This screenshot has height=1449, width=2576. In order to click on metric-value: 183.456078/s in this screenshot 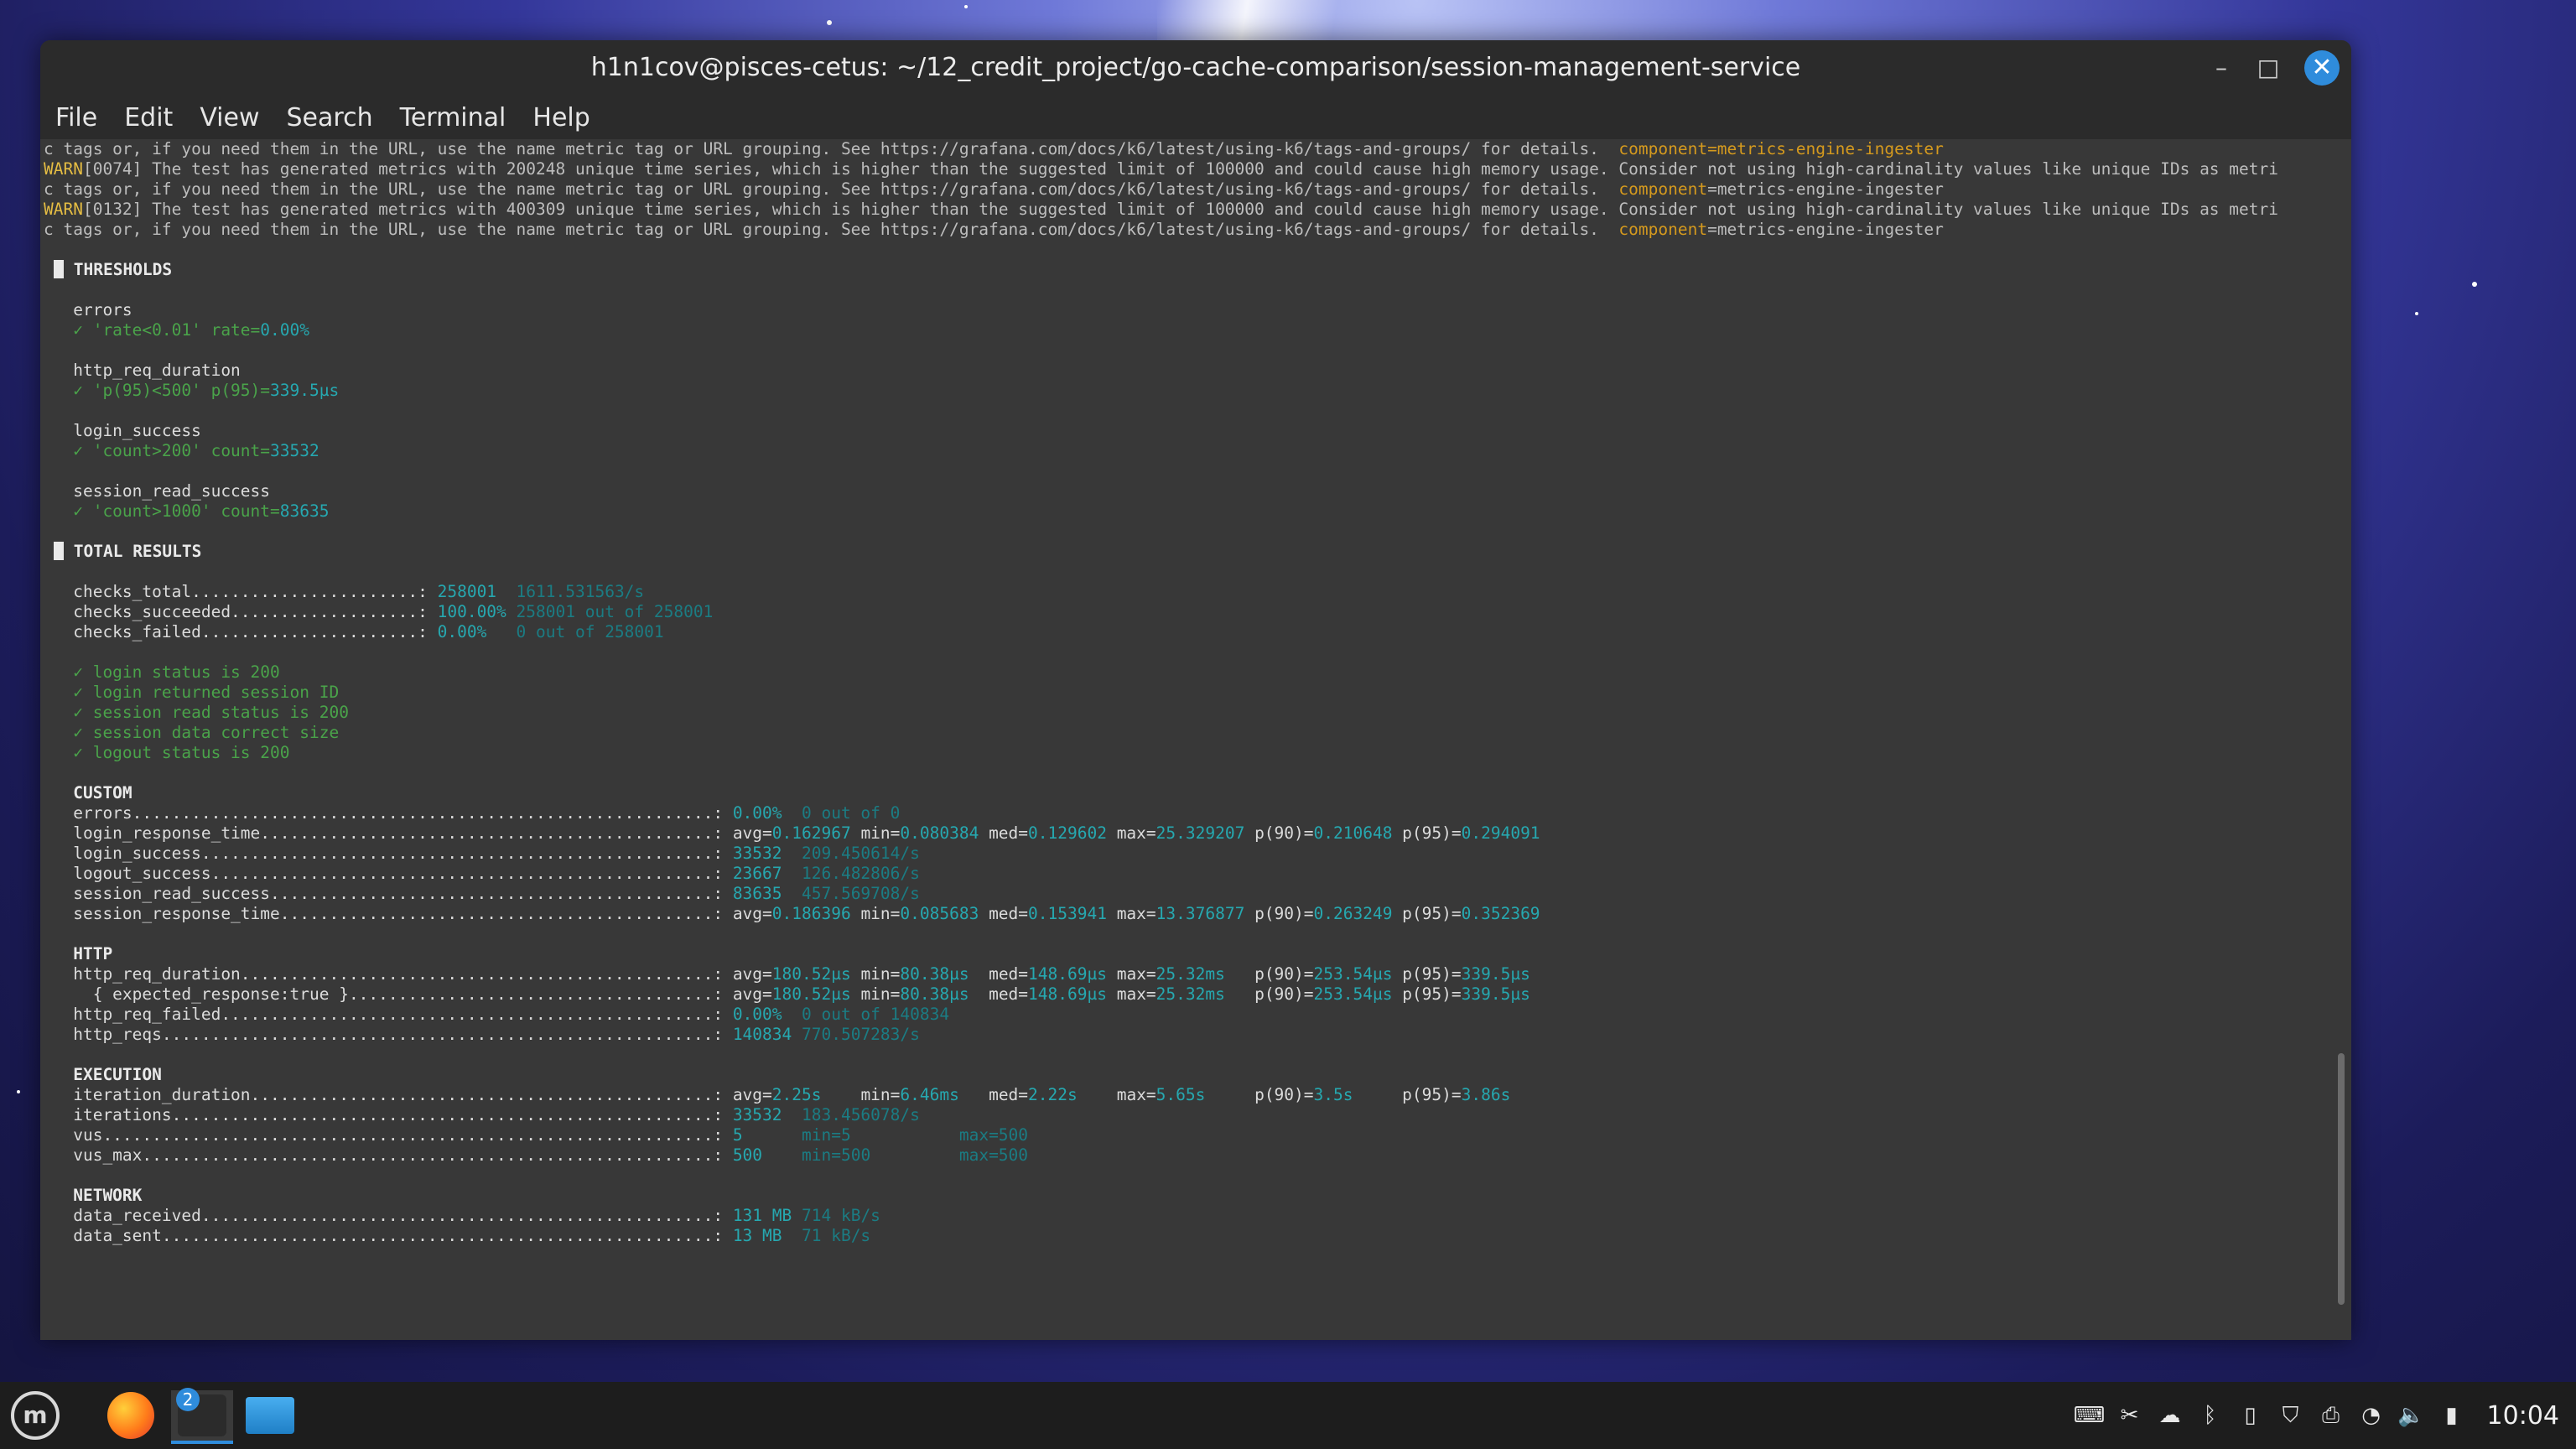, I will do `click(851, 1114)`.